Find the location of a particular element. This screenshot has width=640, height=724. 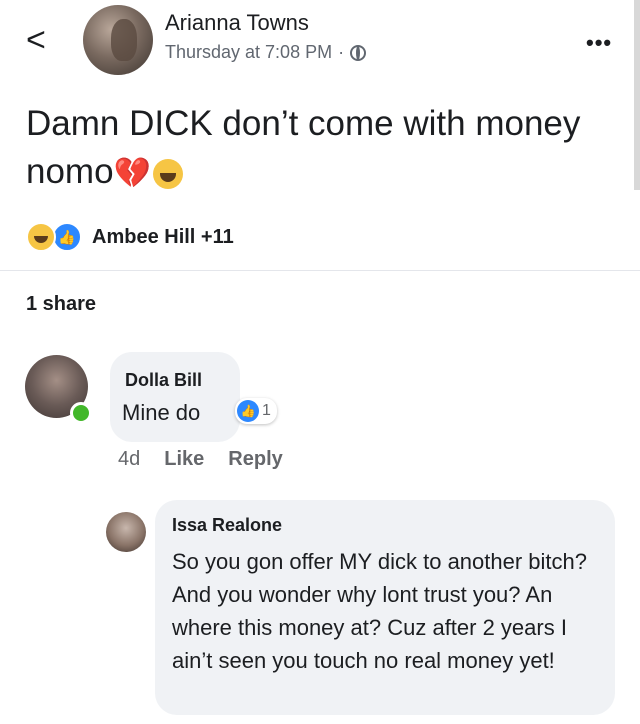

comment-like-button: Like is located at coordinates (184, 459).